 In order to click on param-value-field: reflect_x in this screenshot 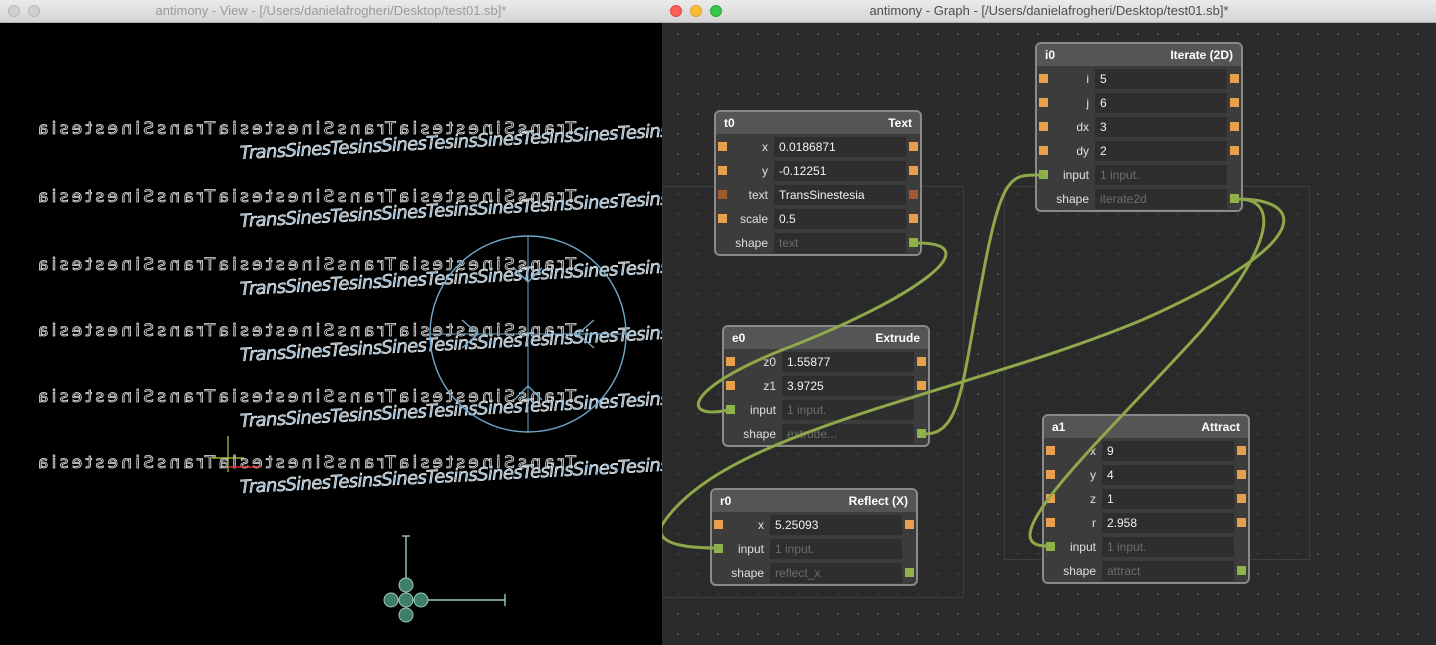, I will do `click(836, 573)`.